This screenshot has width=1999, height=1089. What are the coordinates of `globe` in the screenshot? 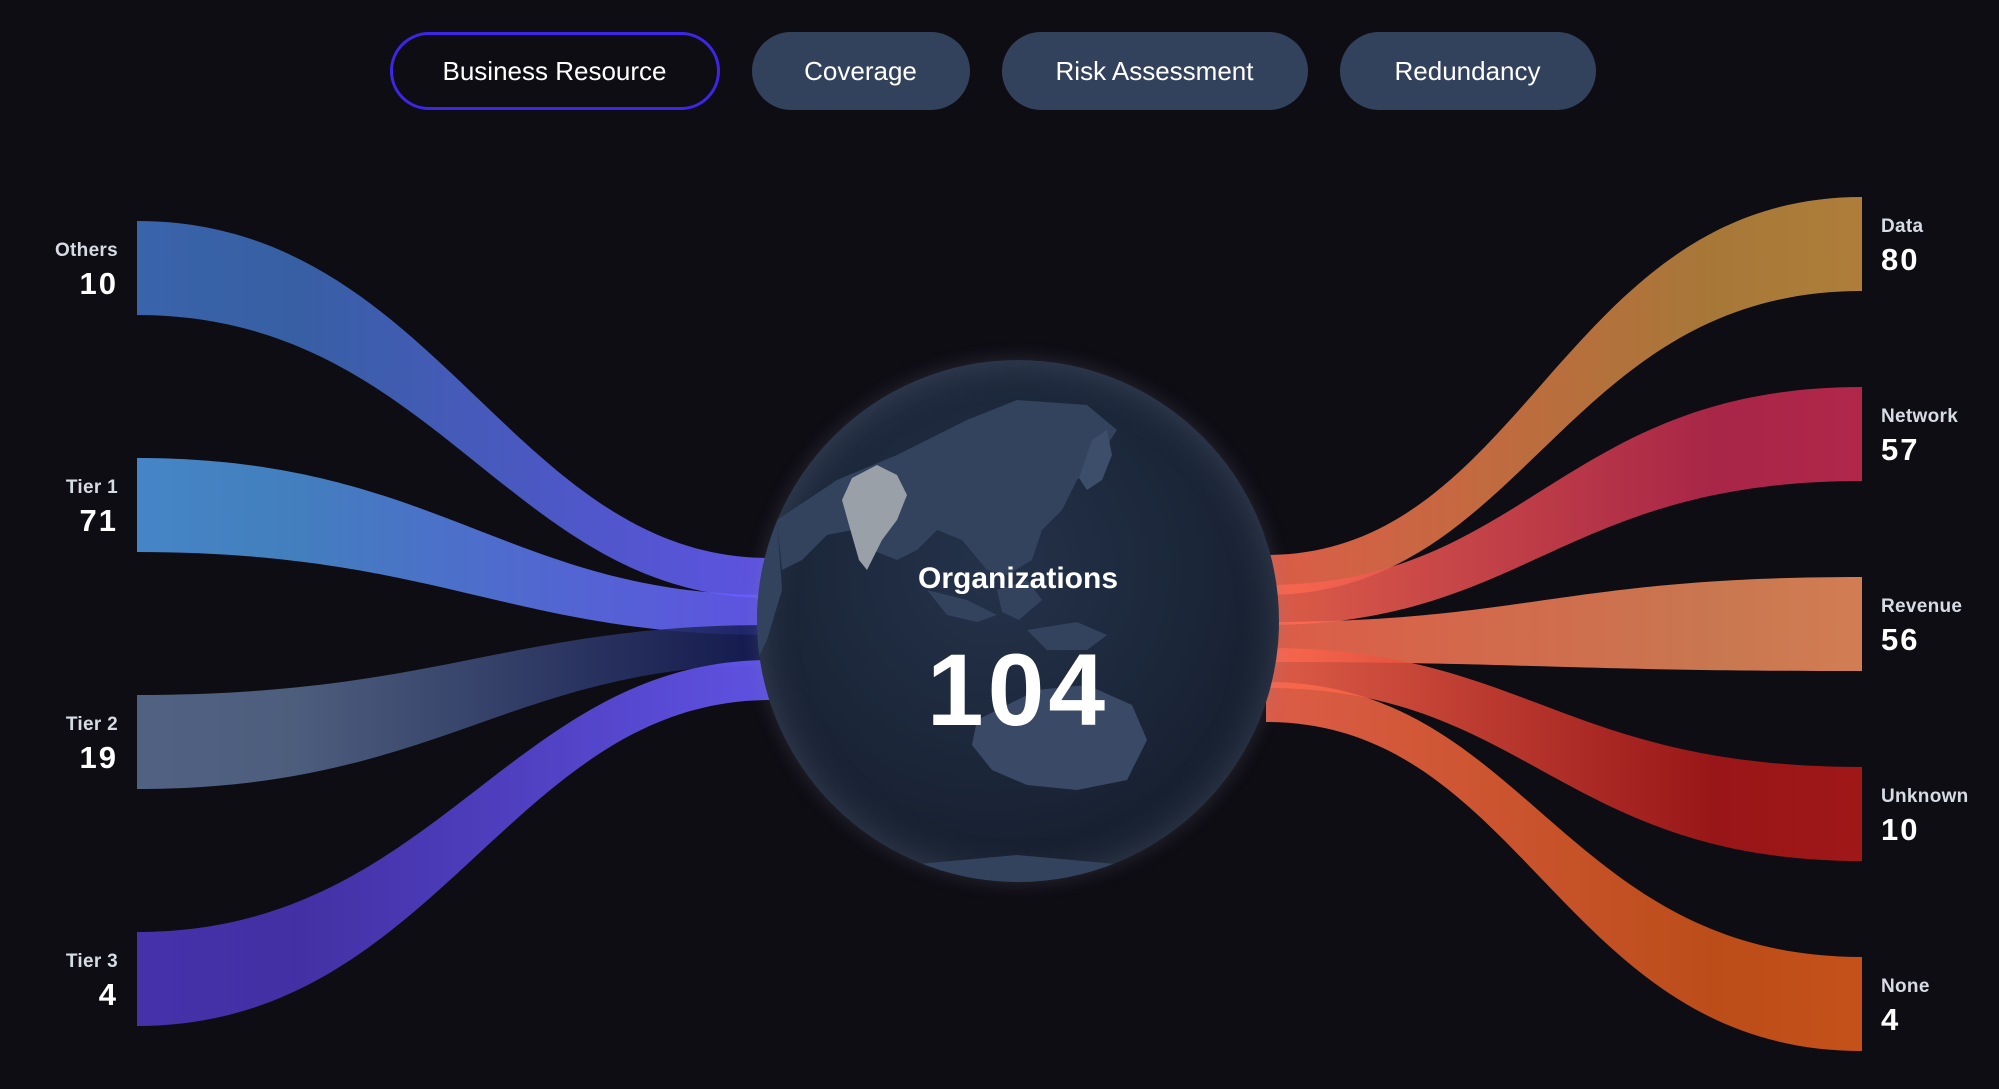 It's located at (1018, 621).